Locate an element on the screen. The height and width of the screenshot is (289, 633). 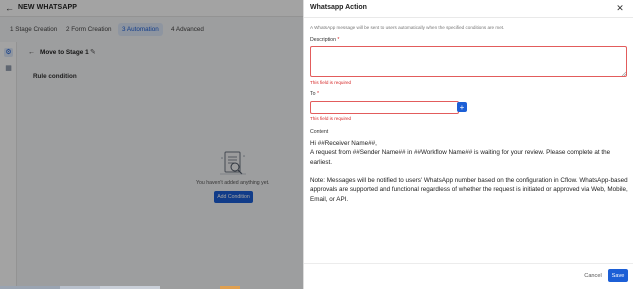
drawer-title: Whatsapp Action is located at coordinates (338, 7).